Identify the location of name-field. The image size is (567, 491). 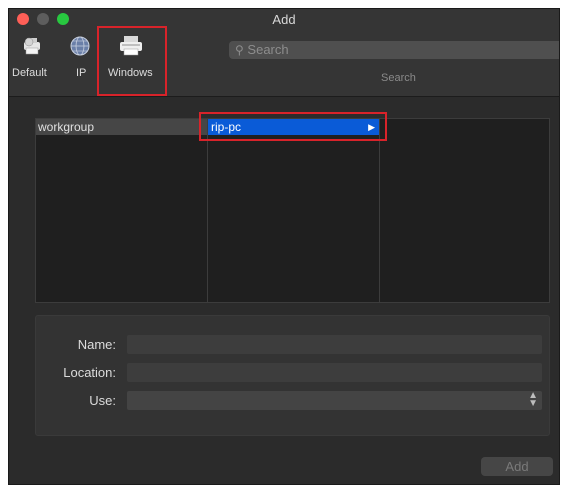
(334, 344).